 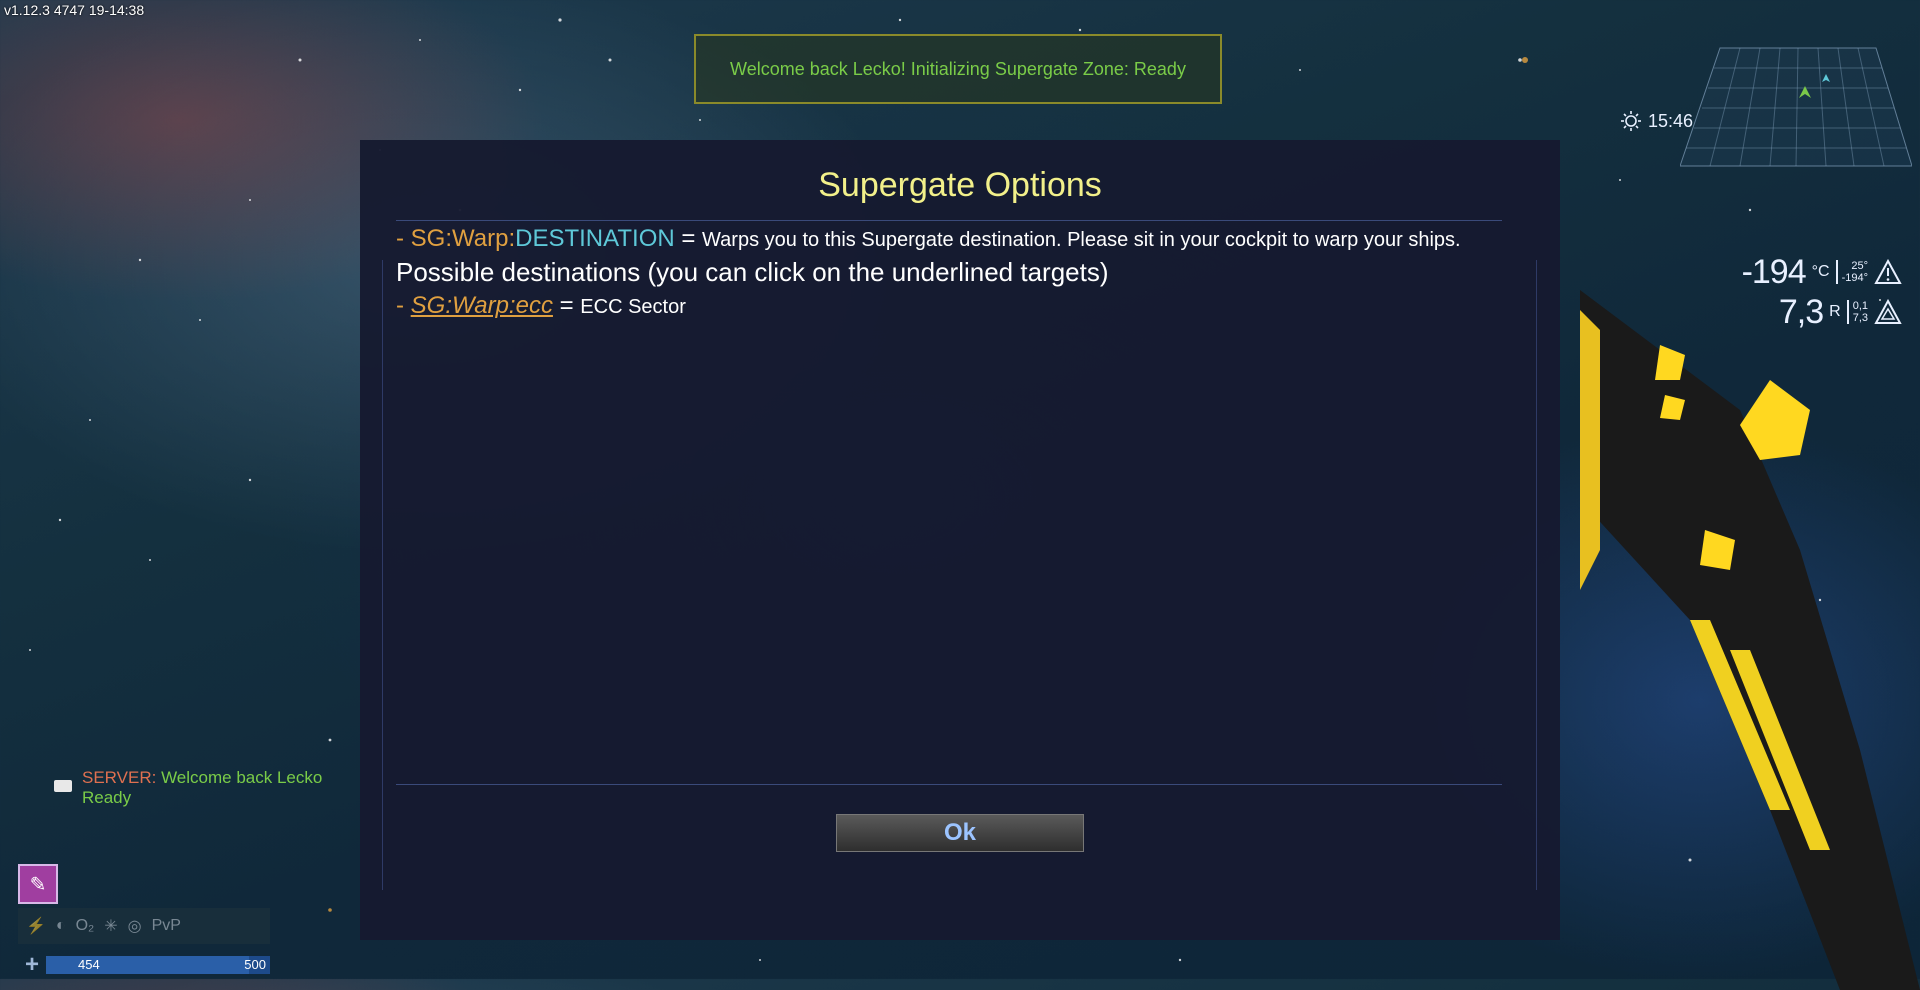 I want to click on environment-readout: -194 °C 25° -194° 7,3 R 0,1 7,3, so click(x=1822, y=292).